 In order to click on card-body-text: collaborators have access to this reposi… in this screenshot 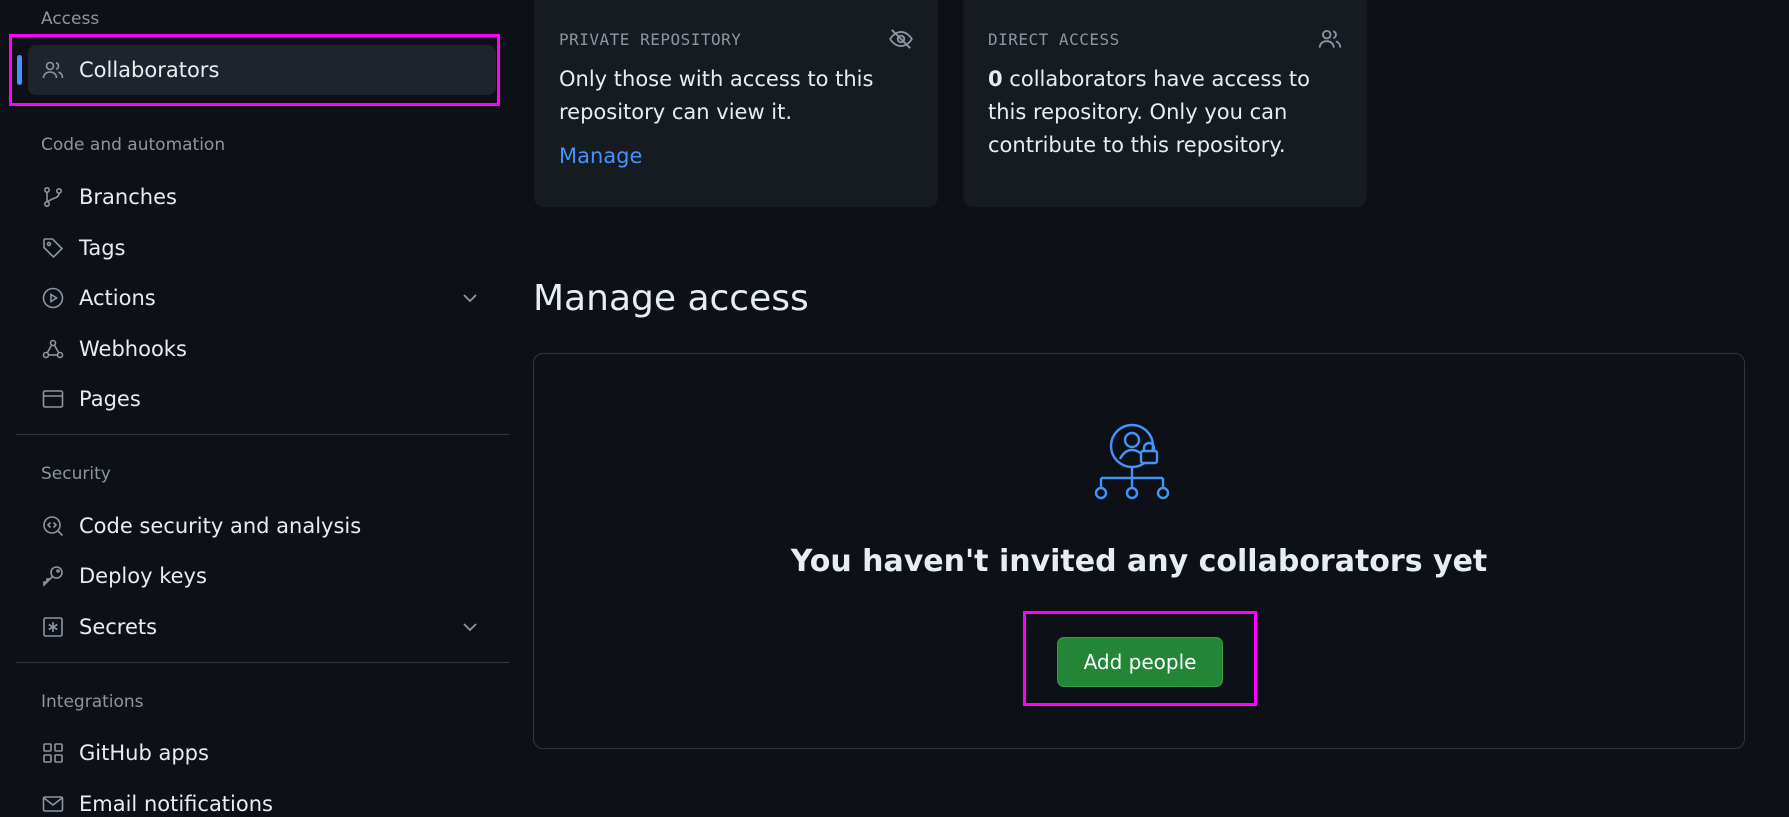, I will do `click(1149, 112)`.